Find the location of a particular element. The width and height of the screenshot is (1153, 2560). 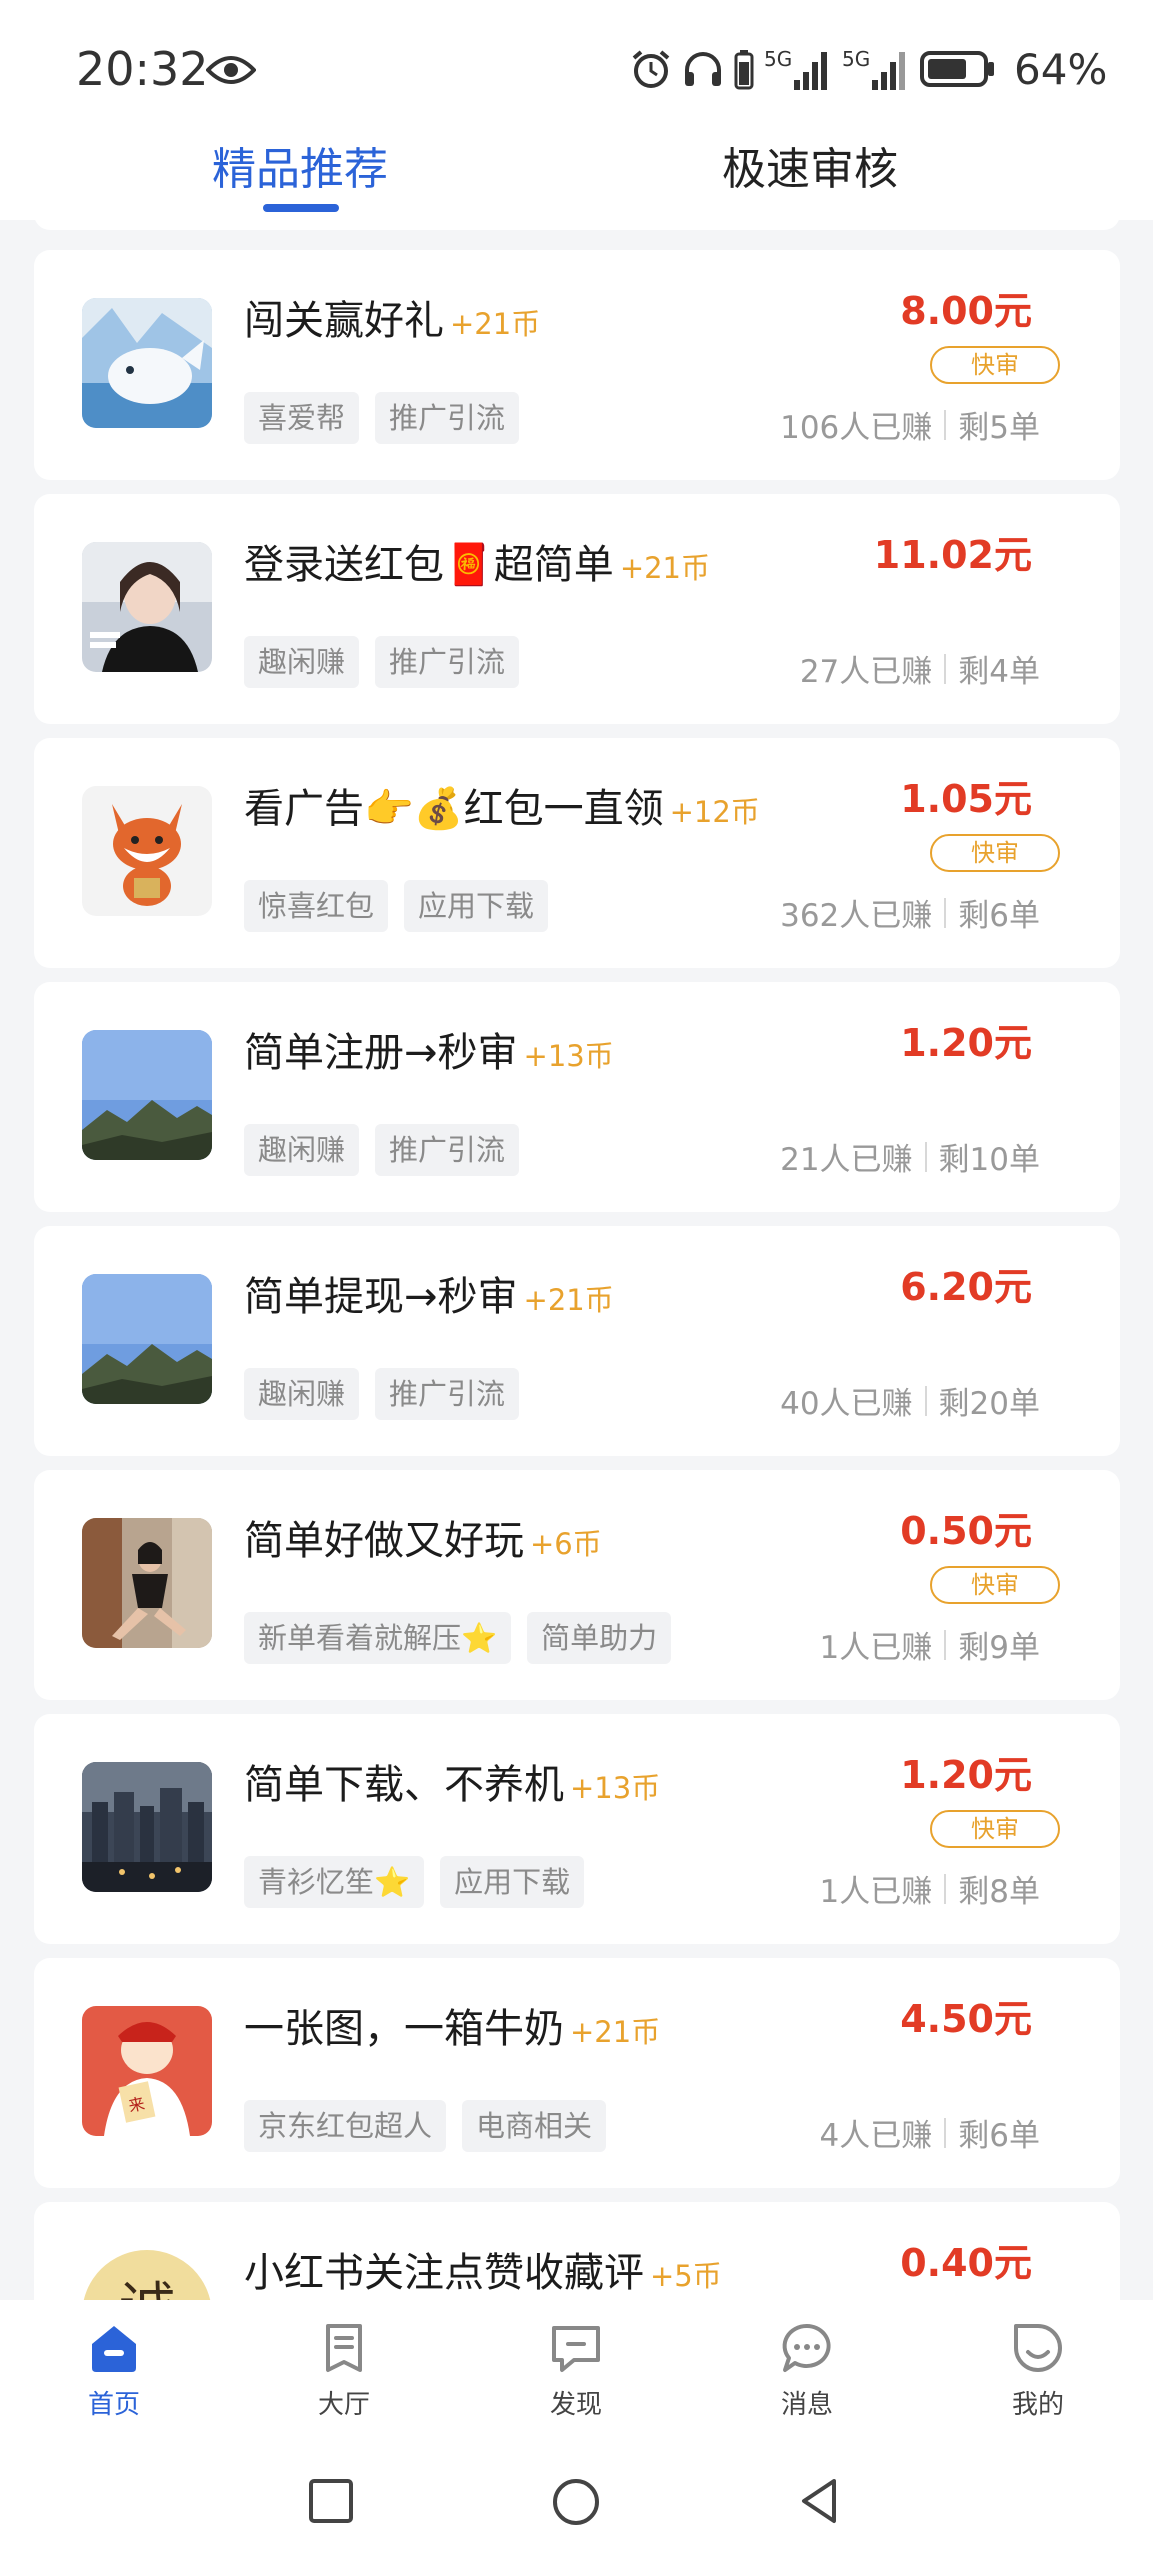

task-thumbnail-fortune-god: 来 is located at coordinates (147, 2071).